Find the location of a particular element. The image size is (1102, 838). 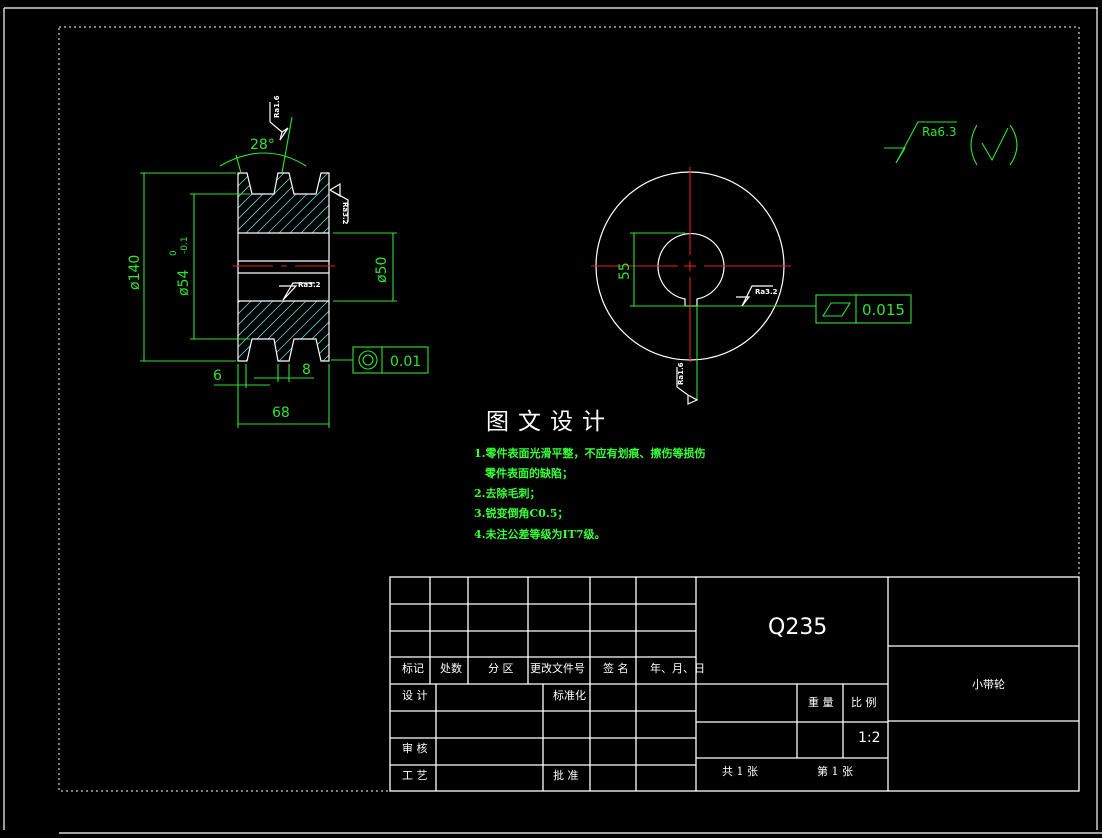

svg-text: 标记 is located at coordinates (413, 668).